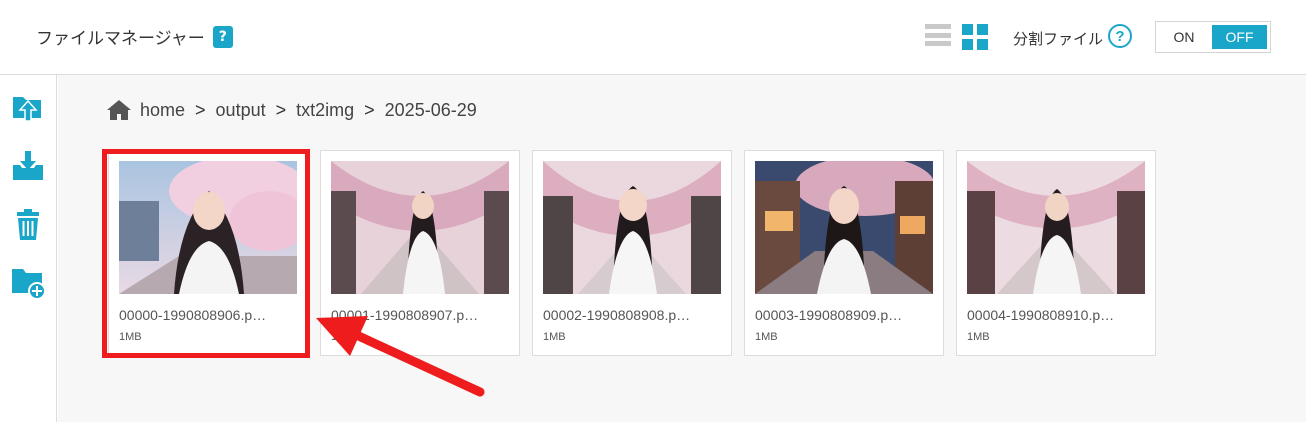 This screenshot has height=422, width=1306. I want to click on sidebar, so click(28, 248).